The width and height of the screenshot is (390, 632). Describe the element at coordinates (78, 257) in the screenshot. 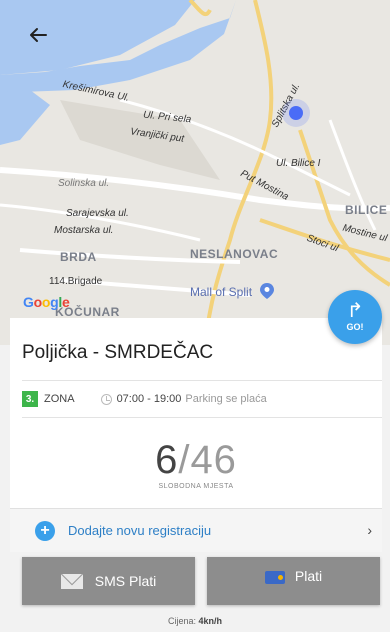

I see `map-area-label: BRDA` at that location.